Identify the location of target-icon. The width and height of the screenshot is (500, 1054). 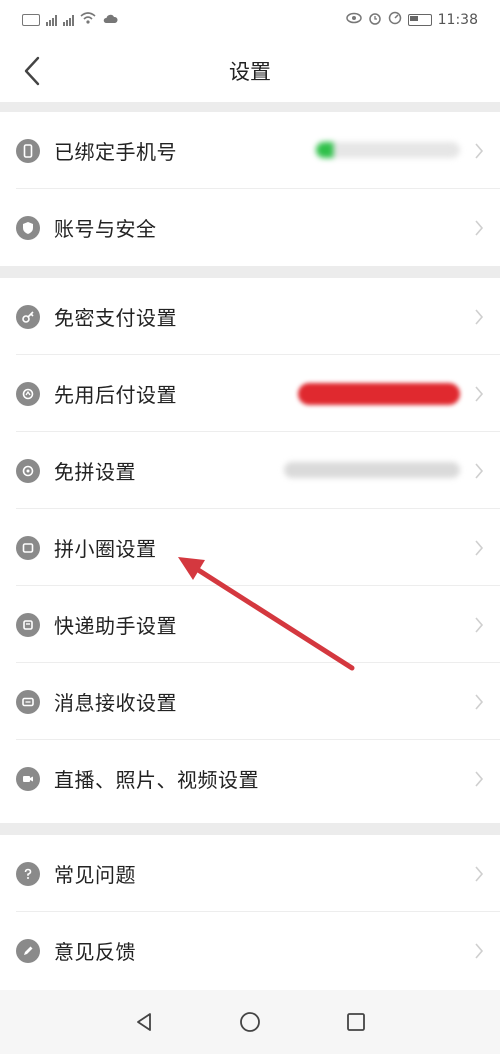
(28, 470).